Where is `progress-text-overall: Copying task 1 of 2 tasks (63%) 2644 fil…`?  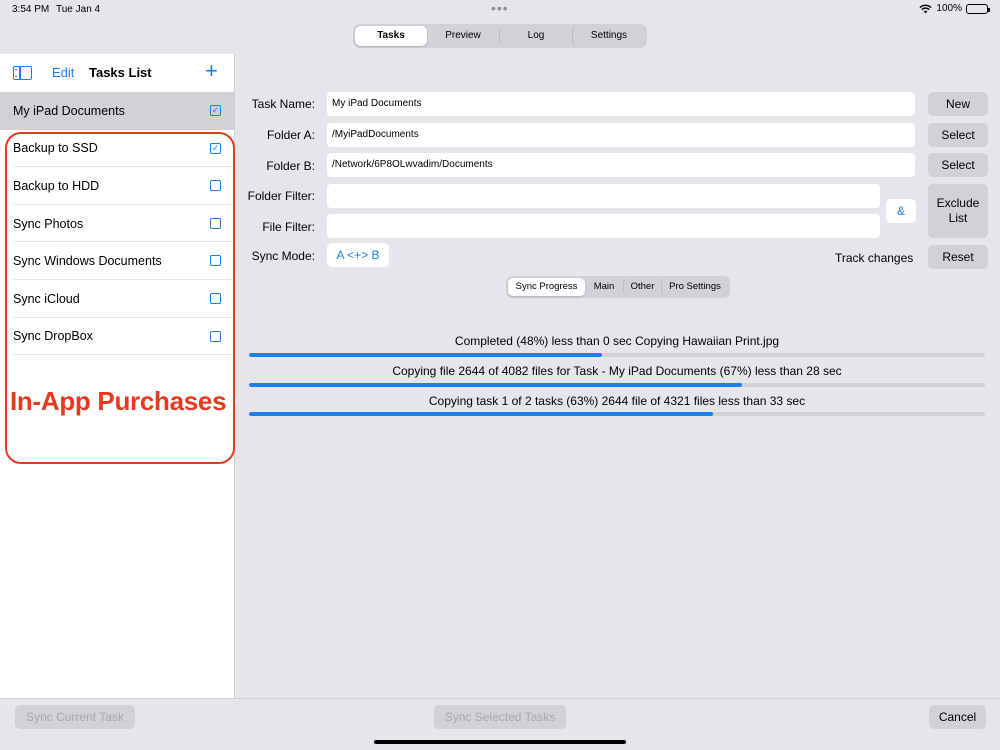
progress-text-overall: Copying task 1 of 2 tasks (63%) 2644 fil… is located at coordinates (617, 401).